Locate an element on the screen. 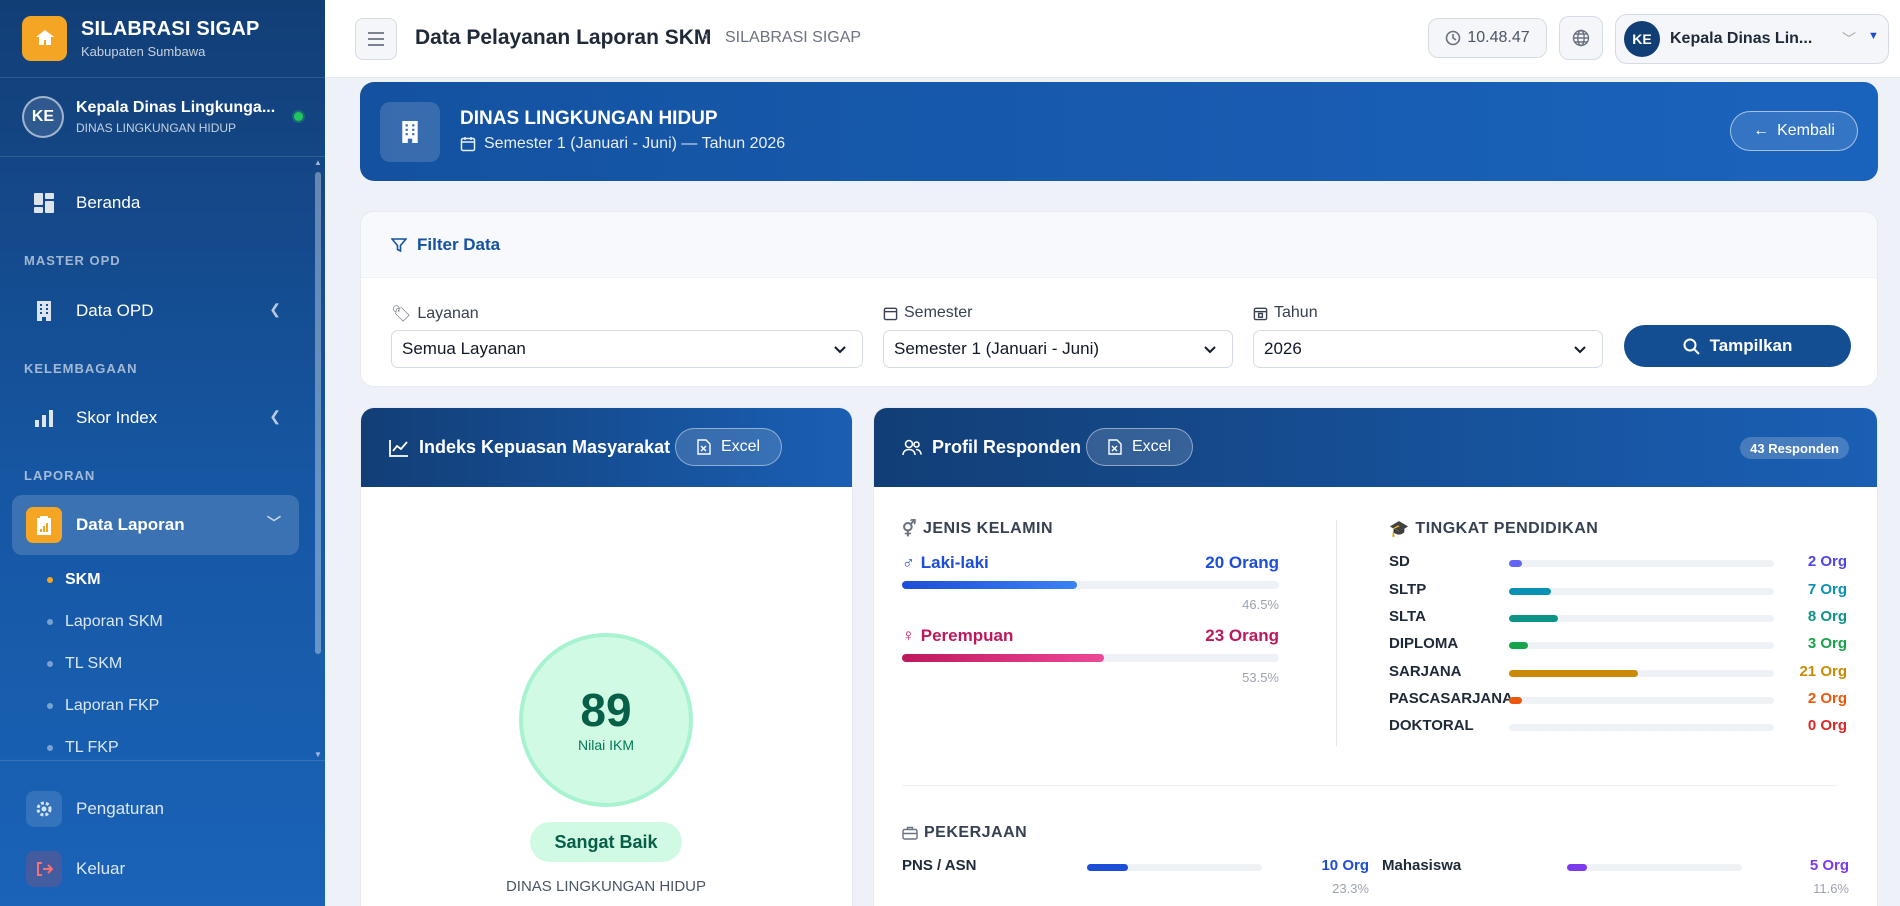  ikm-category-badge: Sangat Baik is located at coordinates (606, 842).